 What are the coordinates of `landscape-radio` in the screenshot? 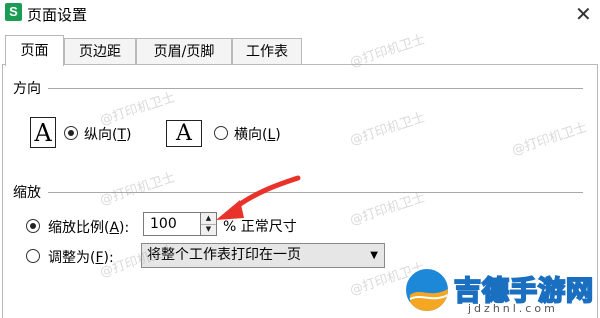 It's located at (221, 133).